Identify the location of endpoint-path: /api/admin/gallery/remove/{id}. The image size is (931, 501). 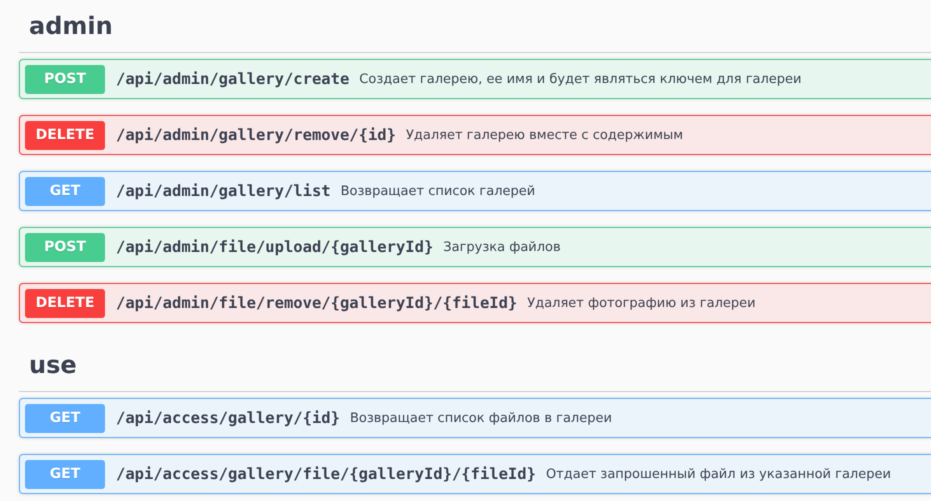
(256, 135).